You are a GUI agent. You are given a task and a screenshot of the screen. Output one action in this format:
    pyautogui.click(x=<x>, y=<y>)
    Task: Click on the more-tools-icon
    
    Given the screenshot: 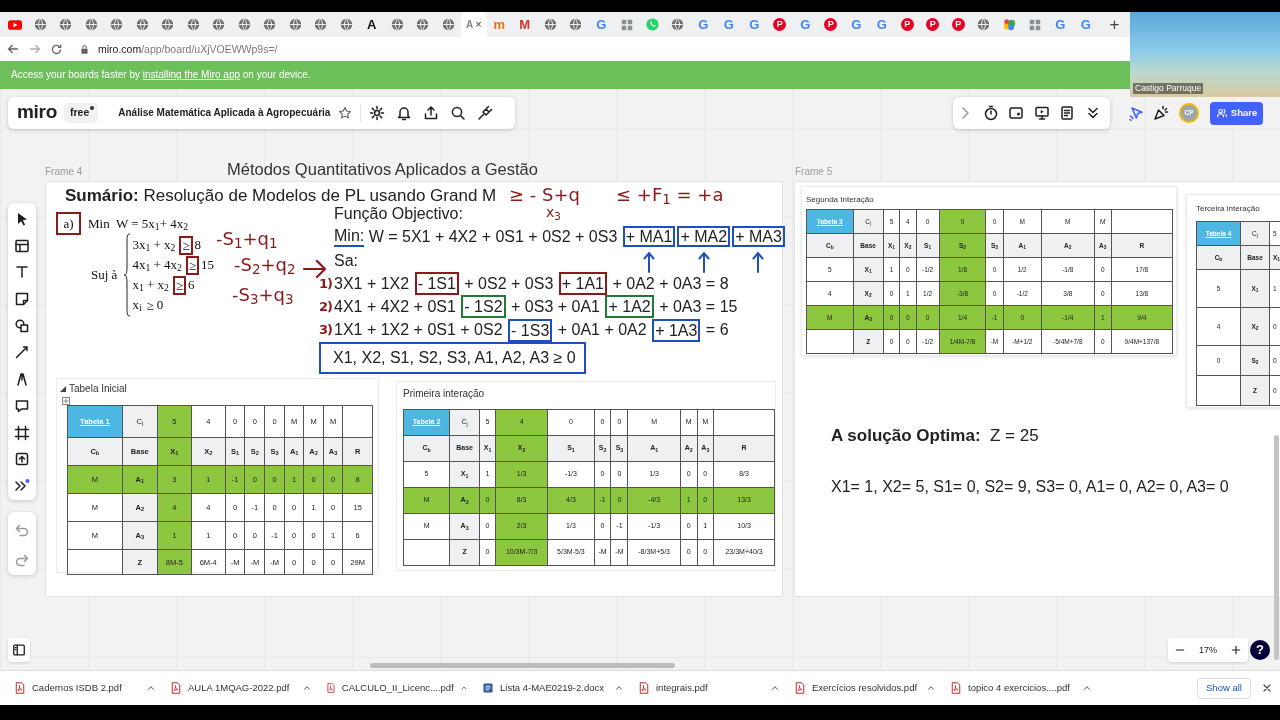 What is the action you would take?
    pyautogui.click(x=22, y=485)
    